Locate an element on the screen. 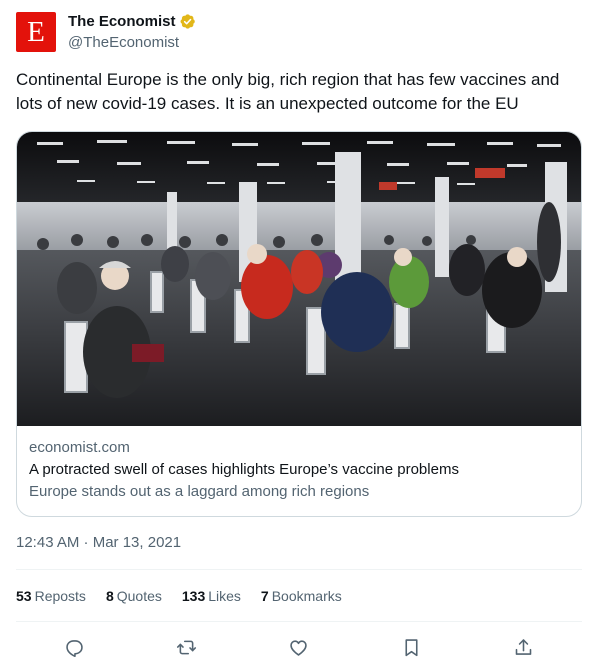  card-domain: economist.com is located at coordinates (79, 447).